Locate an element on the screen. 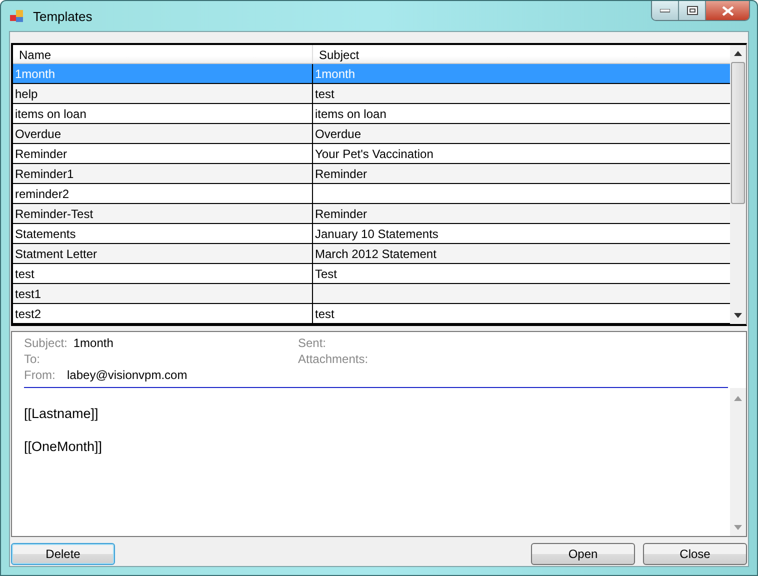 This screenshot has width=758, height=576. maximize-button is located at coordinates (692, 10).